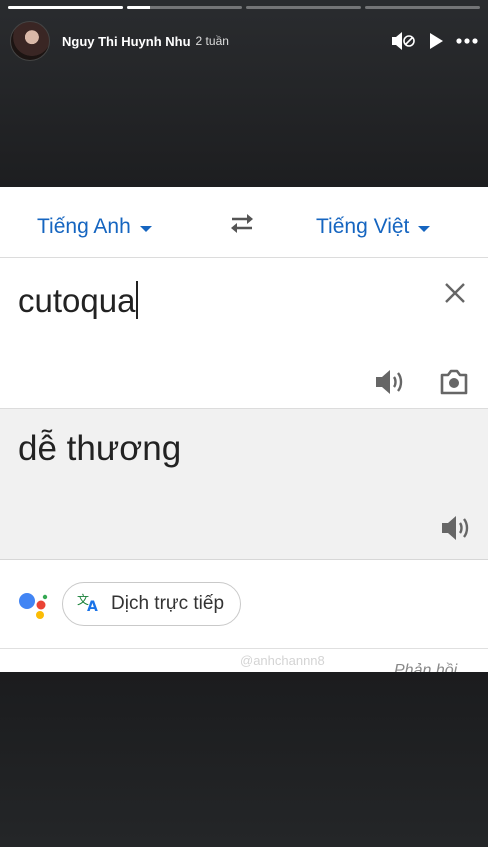 The image size is (488, 847). I want to click on target-language-select: Tiếng Việt, so click(373, 227).